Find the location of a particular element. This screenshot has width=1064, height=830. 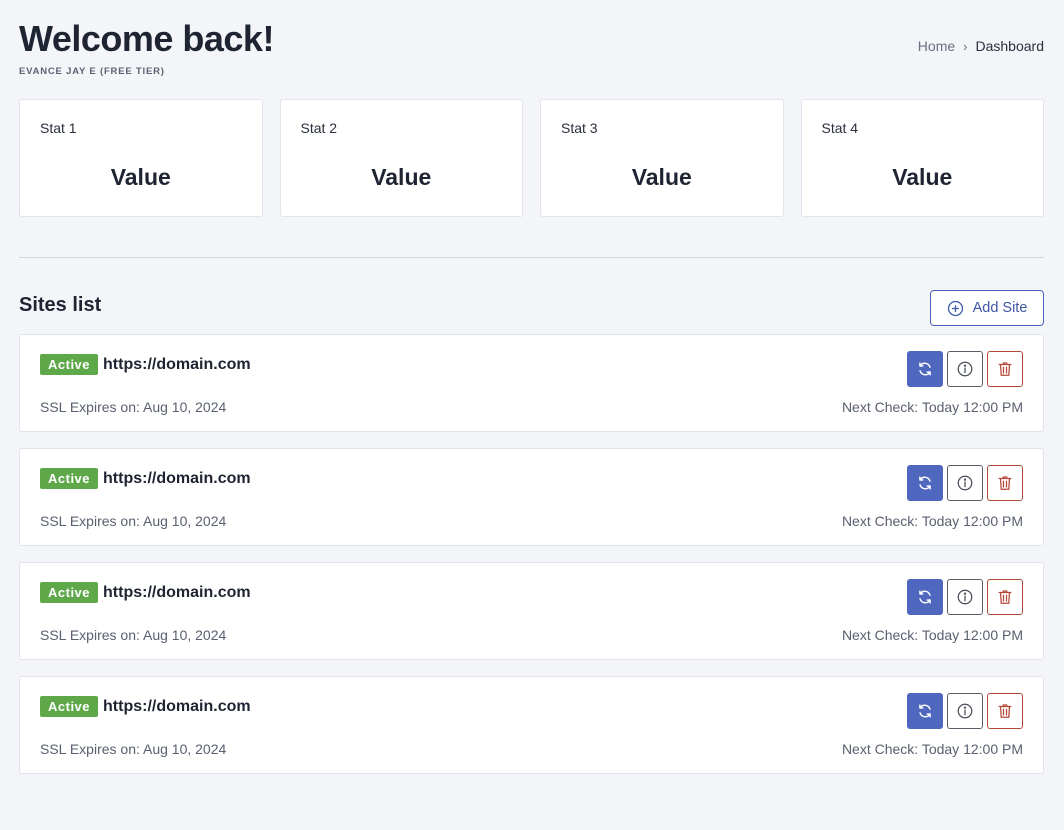

stat-card: Stat 1 Value is located at coordinates (141, 158).